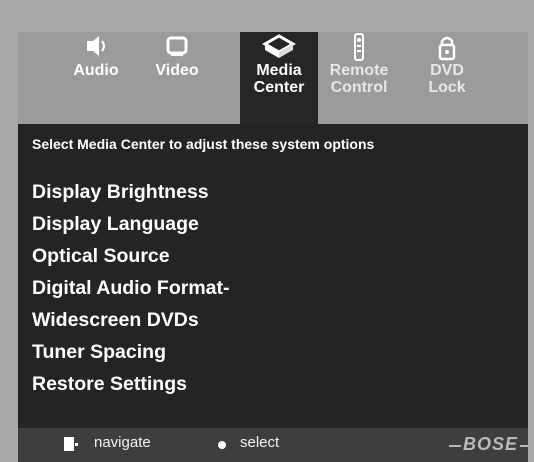  What do you see at coordinates (131, 192) in the screenshot?
I see `menu-item-display-brightness: Display Brightness` at bounding box center [131, 192].